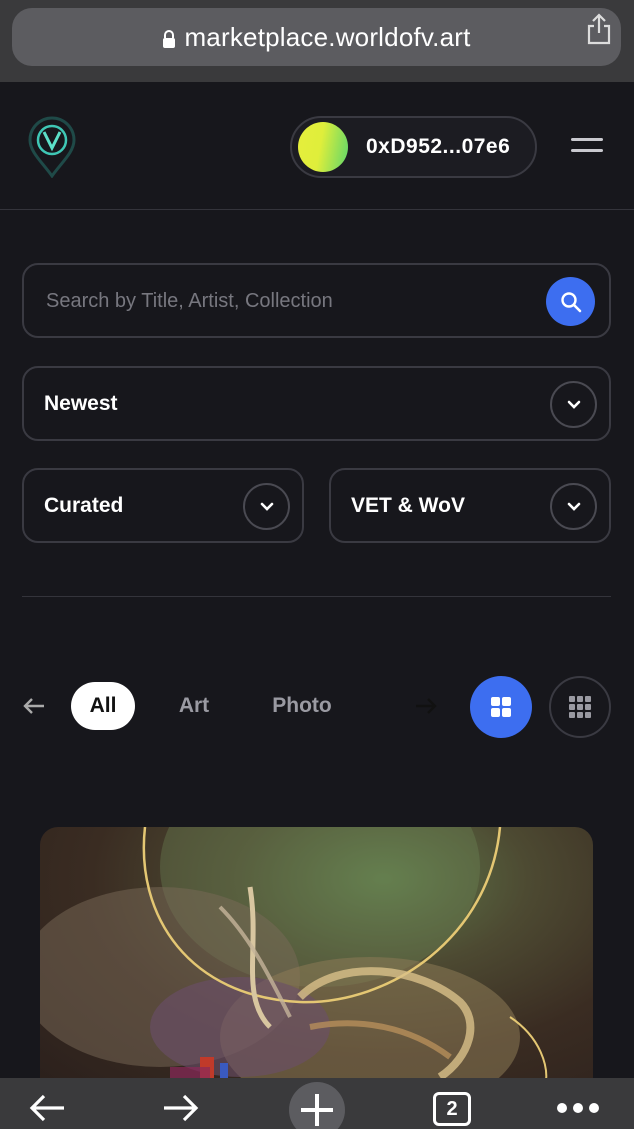  I want to click on search-button, so click(570, 301).